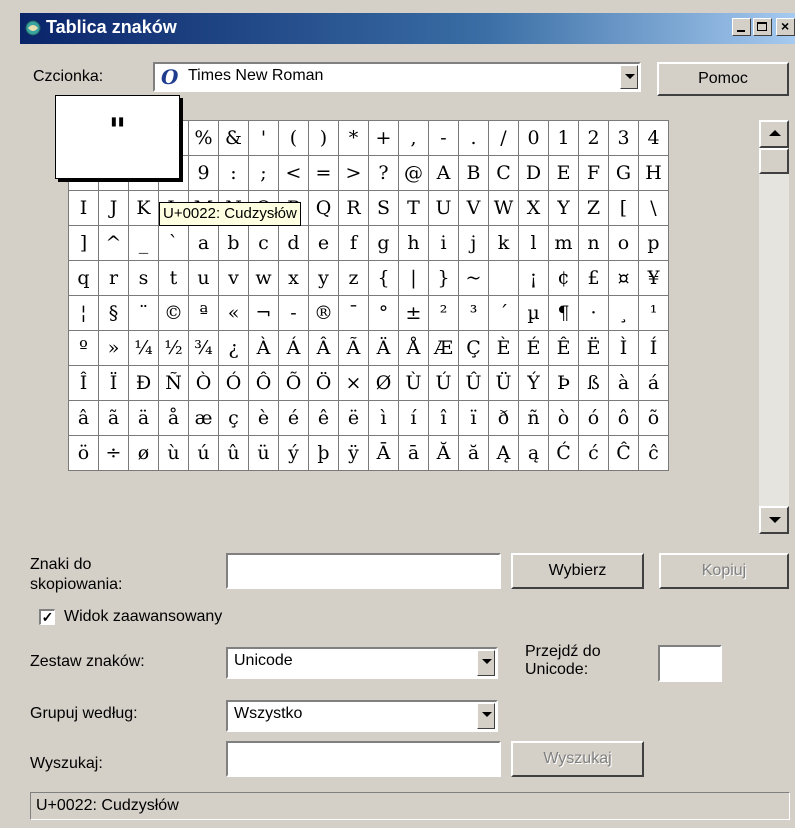 Image resolution: width=795 pixels, height=828 pixels. Describe the element at coordinates (83, 348) in the screenshot. I see `char-cell: º` at that location.